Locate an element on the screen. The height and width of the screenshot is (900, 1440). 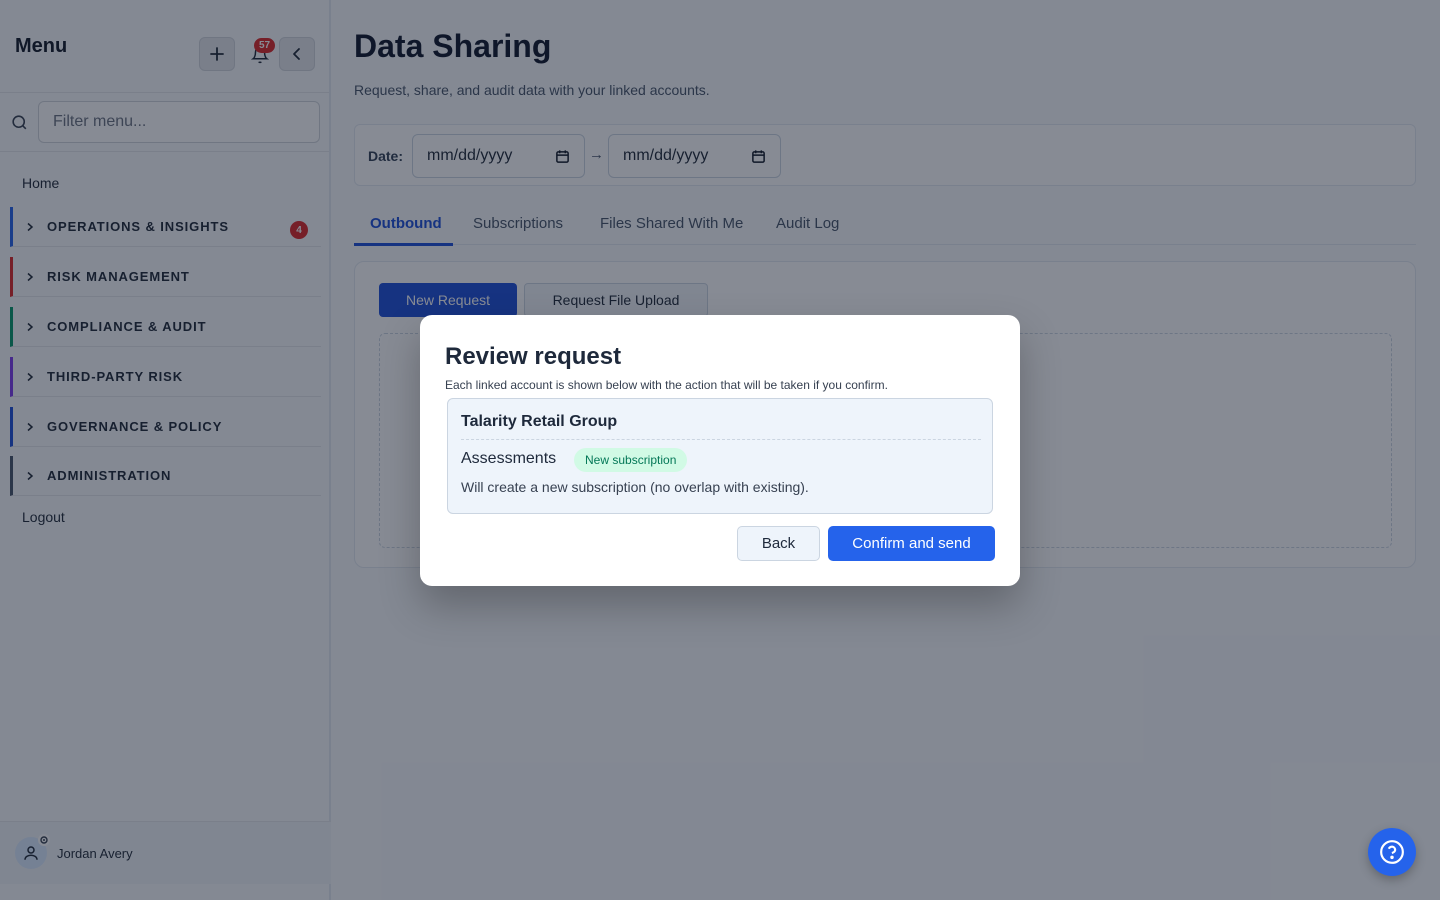
status-badge: New subscription is located at coordinates (631, 460).